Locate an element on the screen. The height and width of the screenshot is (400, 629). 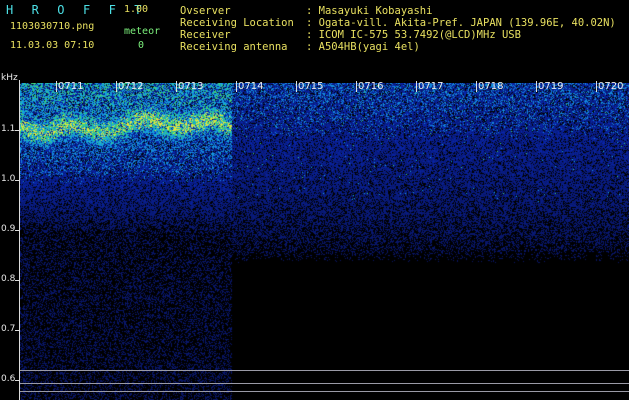
location-label: Receiving Location is located at coordinates (237, 23).